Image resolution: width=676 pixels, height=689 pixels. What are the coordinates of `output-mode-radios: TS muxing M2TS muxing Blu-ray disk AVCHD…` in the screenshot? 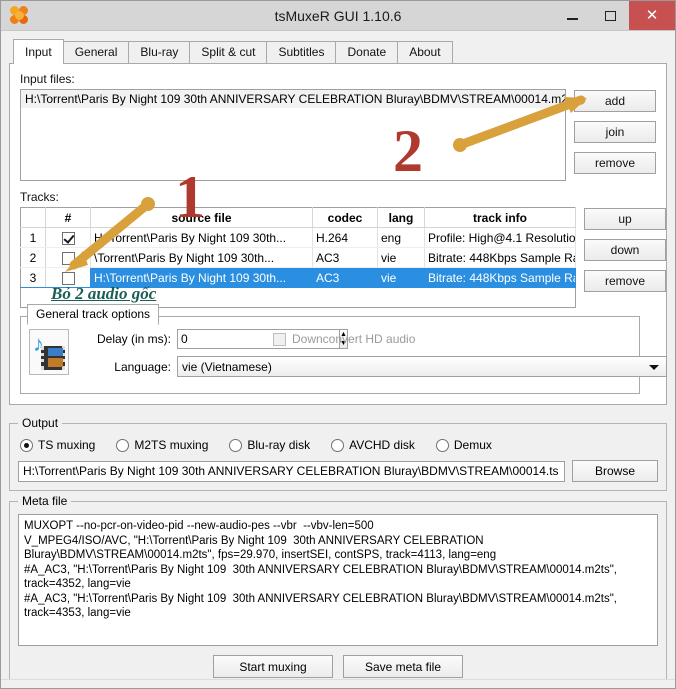 It's located at (339, 445).